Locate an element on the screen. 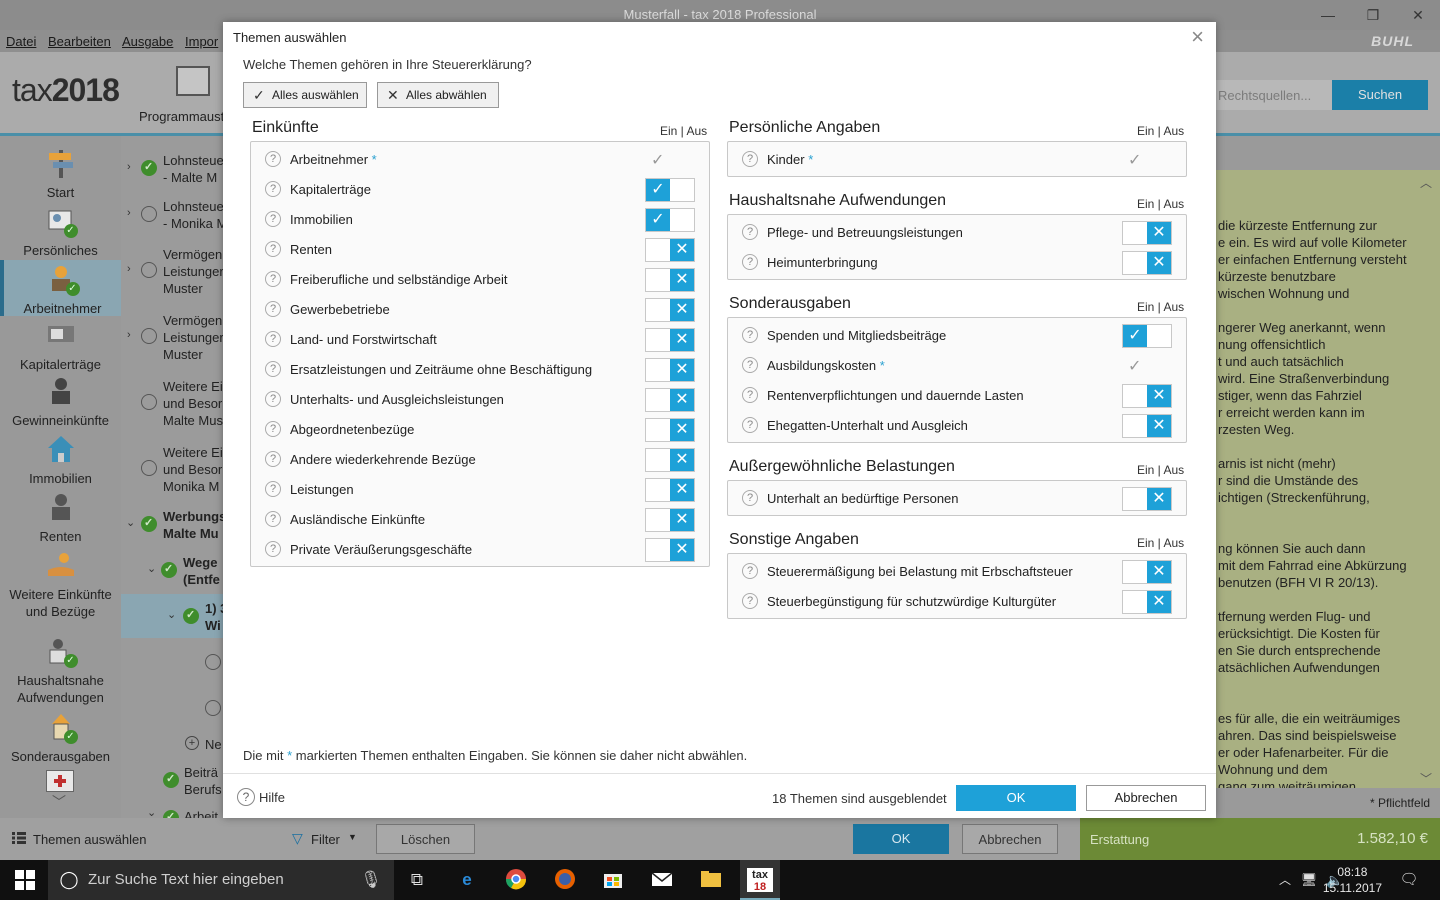 This screenshot has width=1440, height=900. network-icon: 🖥 is located at coordinates (1309, 880).